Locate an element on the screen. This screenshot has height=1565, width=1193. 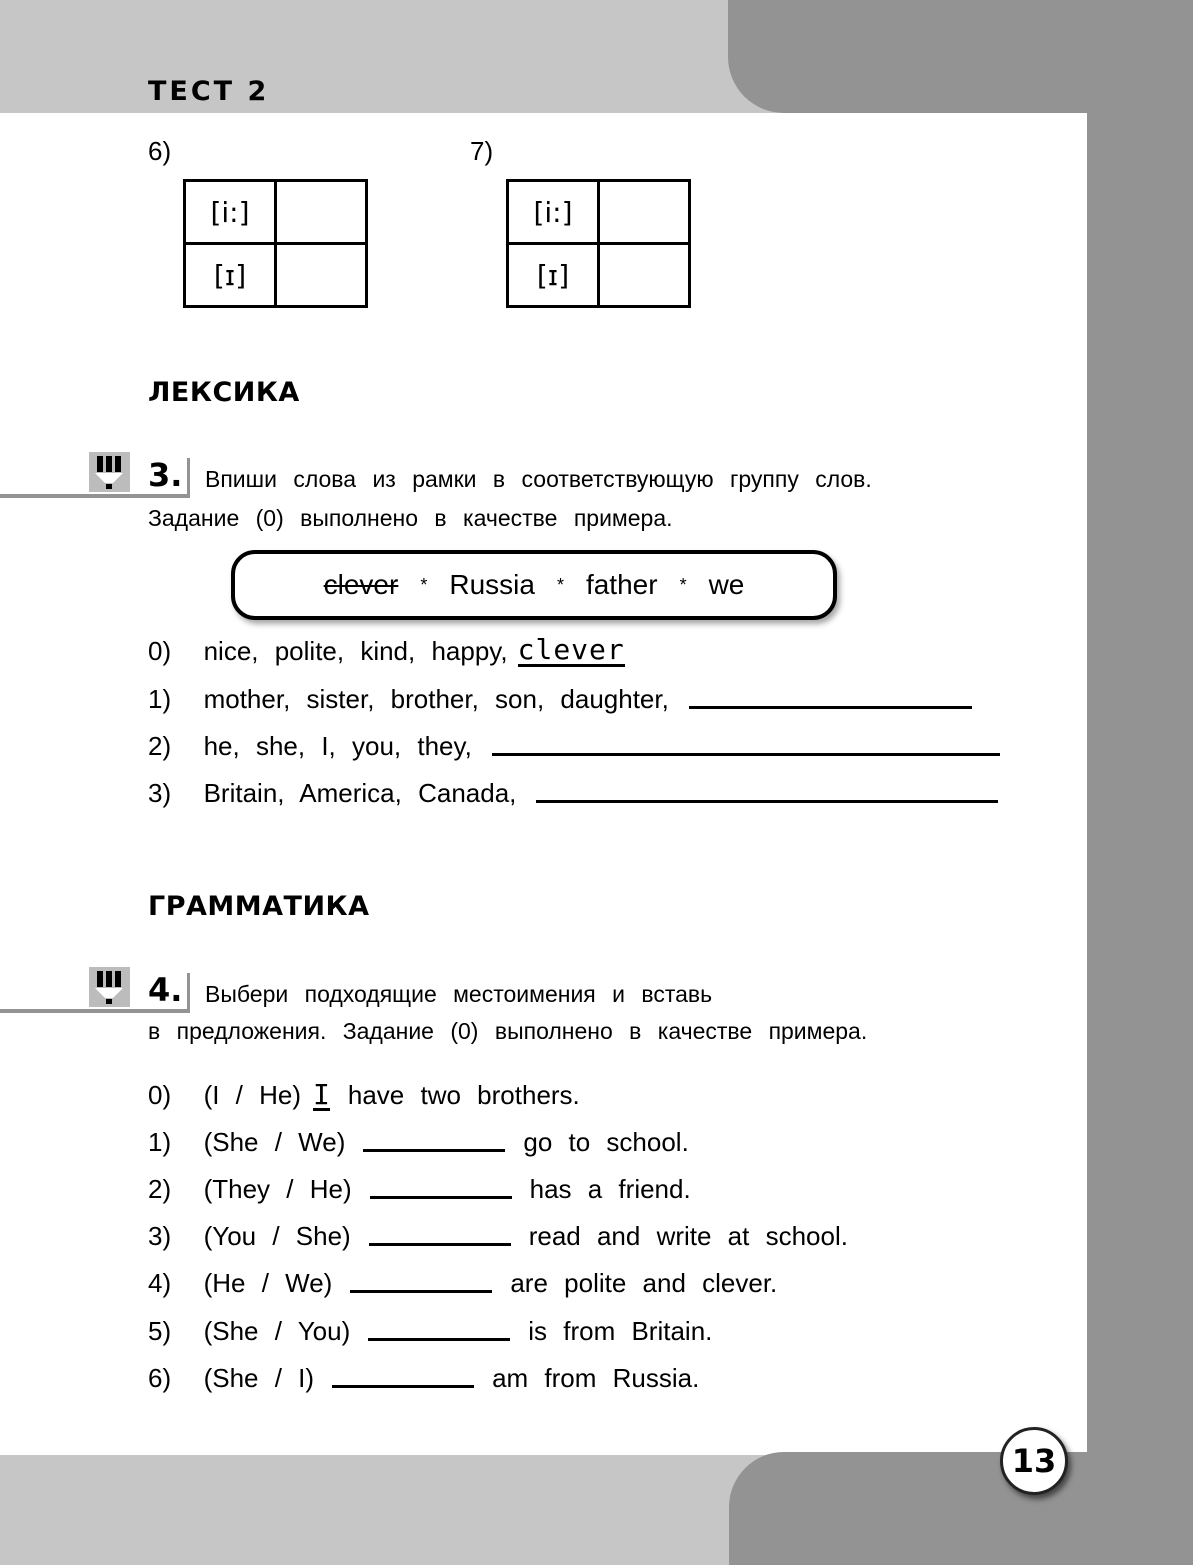
section-title-lexis: ЛЕКСИКА is located at coordinates (224, 392).